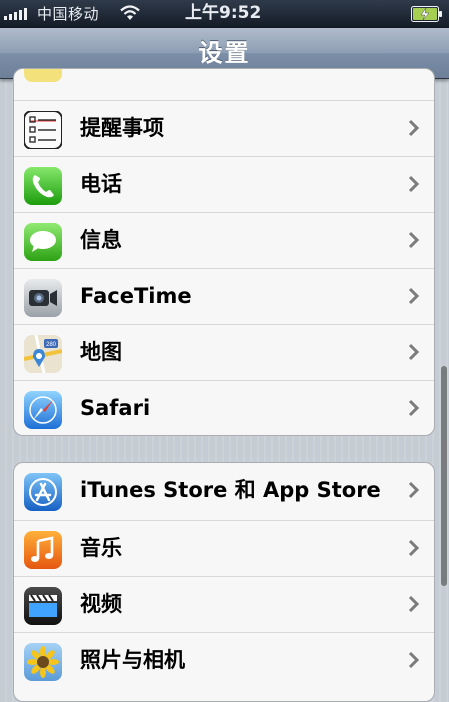 This screenshot has height=702, width=449. Describe the element at coordinates (43, 75) in the screenshot. I see `notes-icon` at that location.